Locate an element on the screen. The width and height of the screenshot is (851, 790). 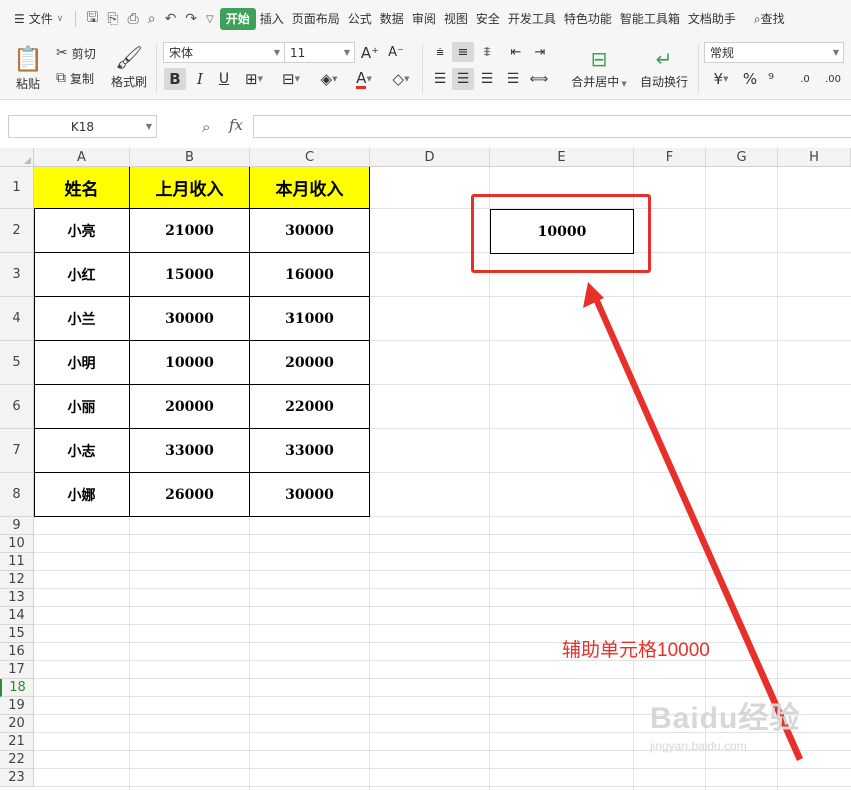
cut-button: ✂ 剪切 is located at coordinates (76, 53).